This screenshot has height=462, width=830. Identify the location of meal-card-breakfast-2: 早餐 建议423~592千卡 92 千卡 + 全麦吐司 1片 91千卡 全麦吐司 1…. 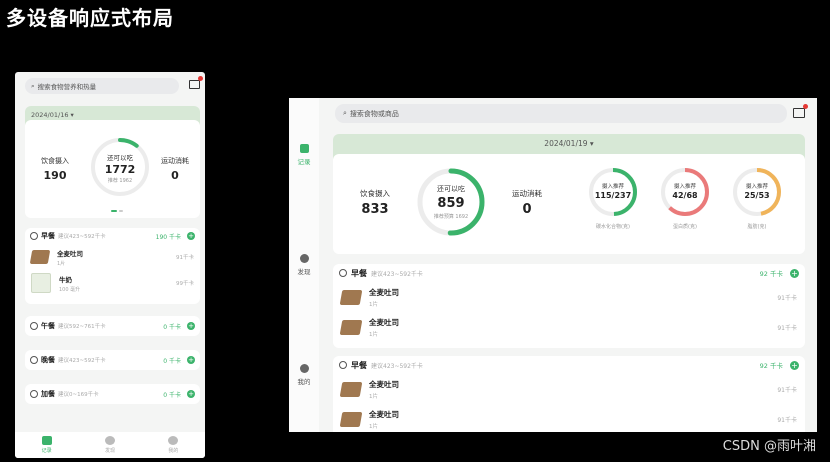
(569, 394).